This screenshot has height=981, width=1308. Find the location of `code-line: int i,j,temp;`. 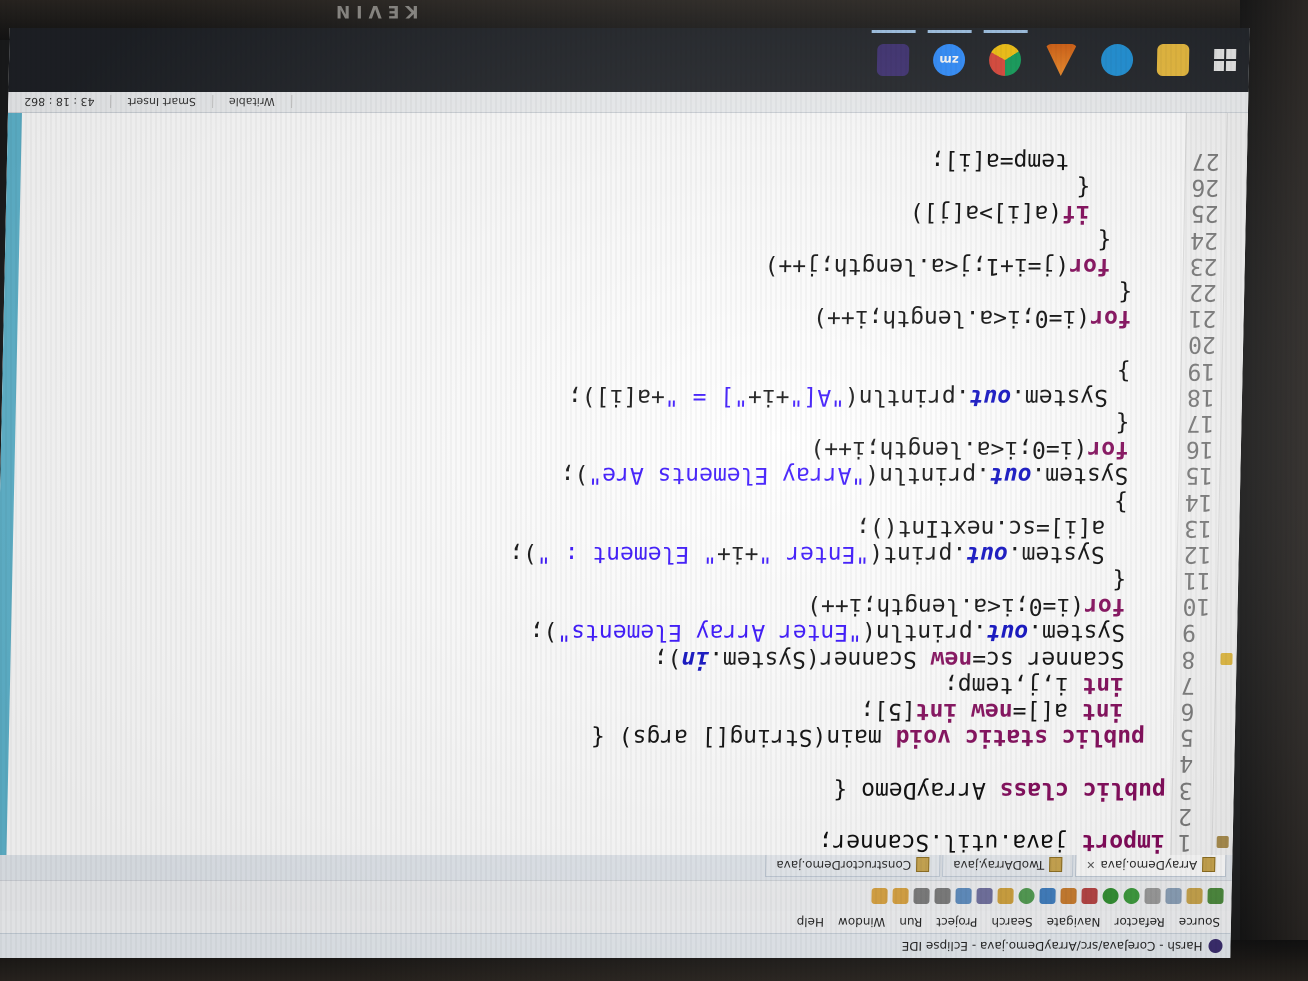

code-line: int i,j,temp; is located at coordinates (589, 685).